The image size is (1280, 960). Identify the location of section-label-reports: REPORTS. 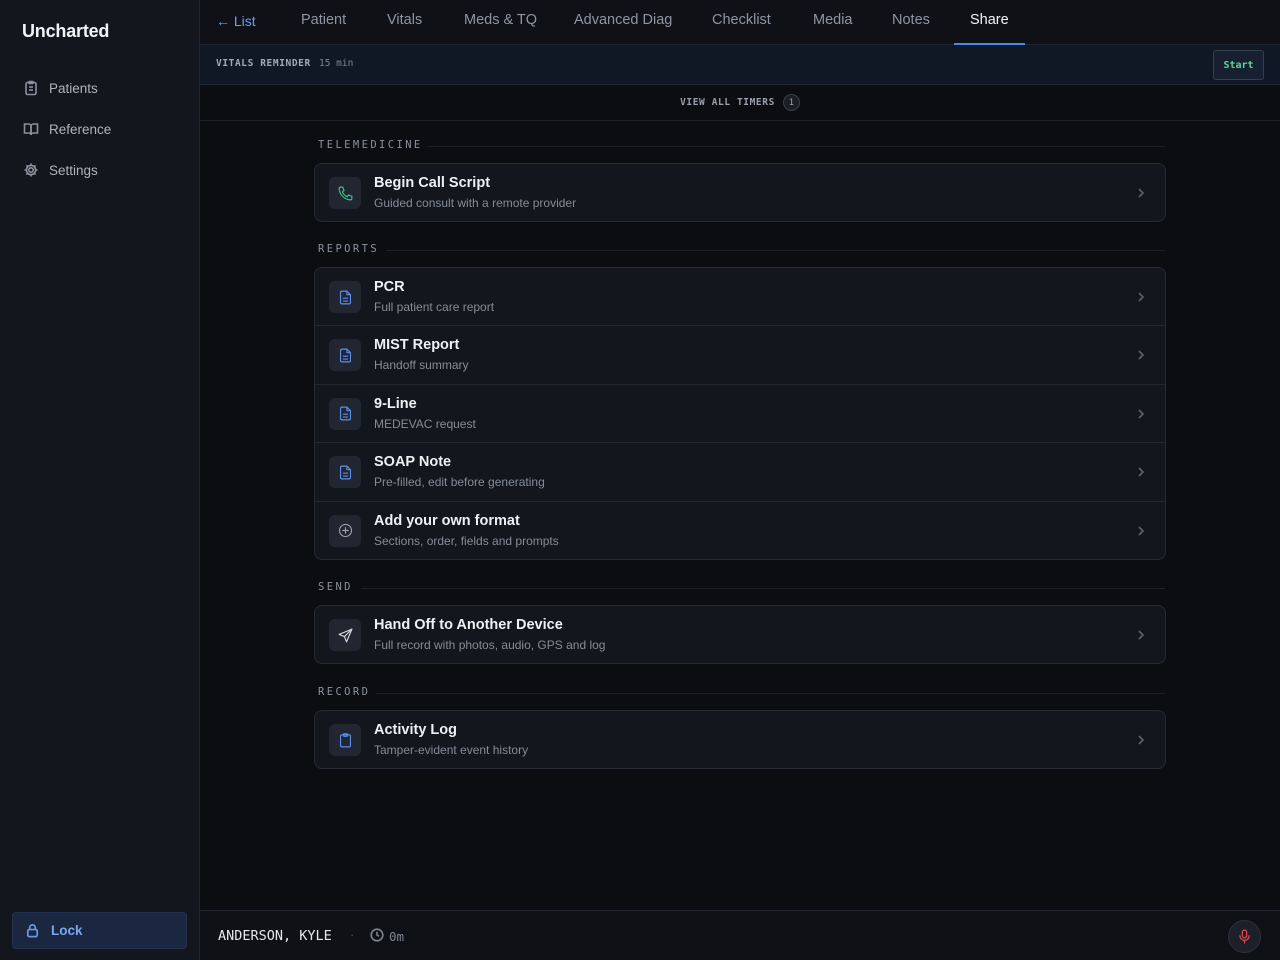
(349, 249).